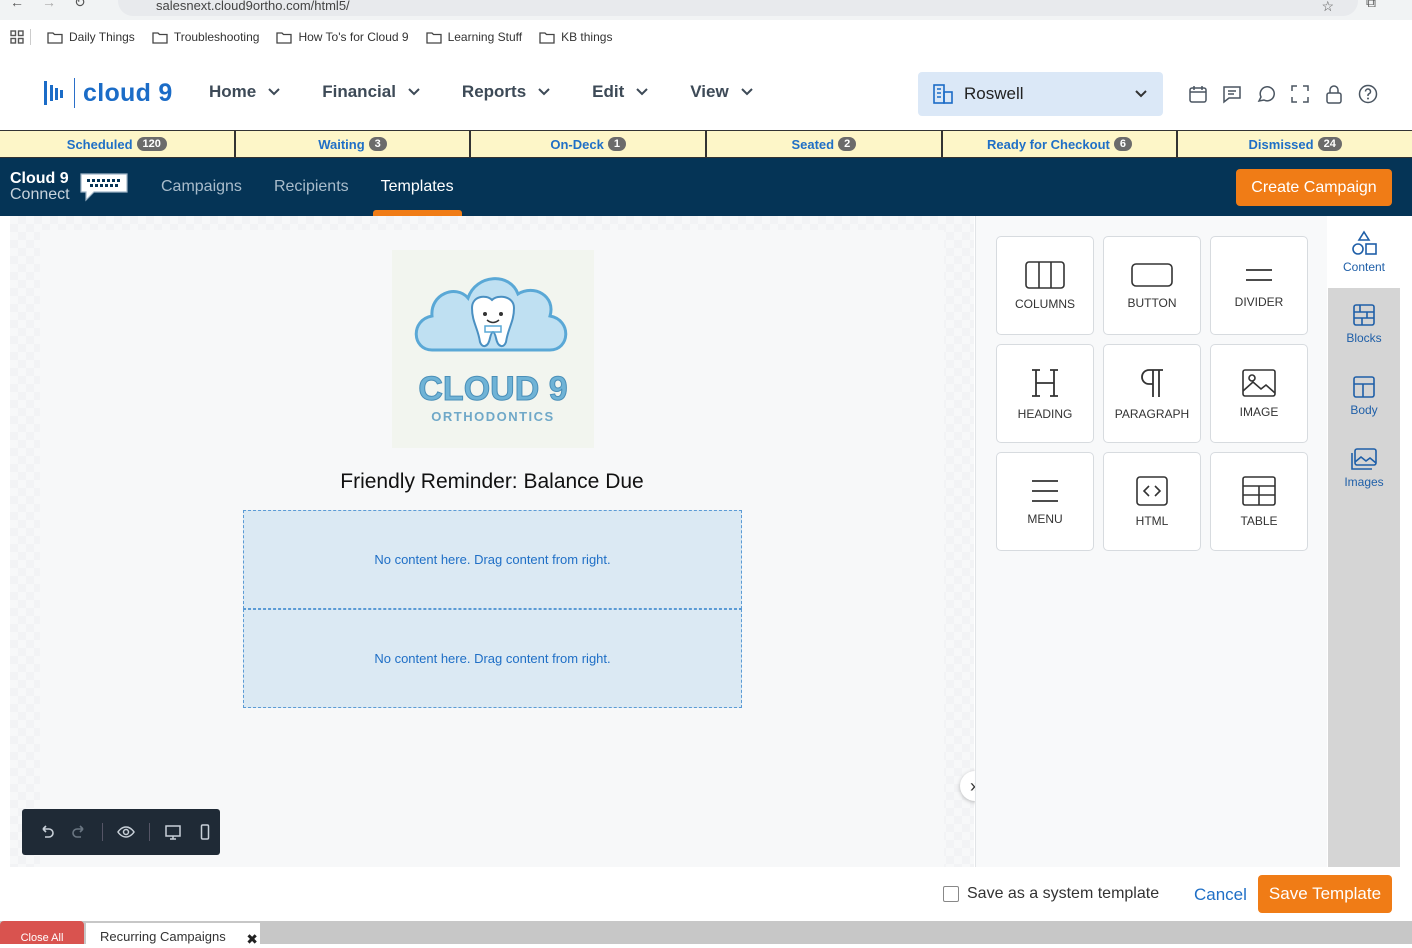 This screenshot has height=948, width=1412. What do you see at coordinates (1300, 94) in the screenshot?
I see `fullscreen-icon` at bounding box center [1300, 94].